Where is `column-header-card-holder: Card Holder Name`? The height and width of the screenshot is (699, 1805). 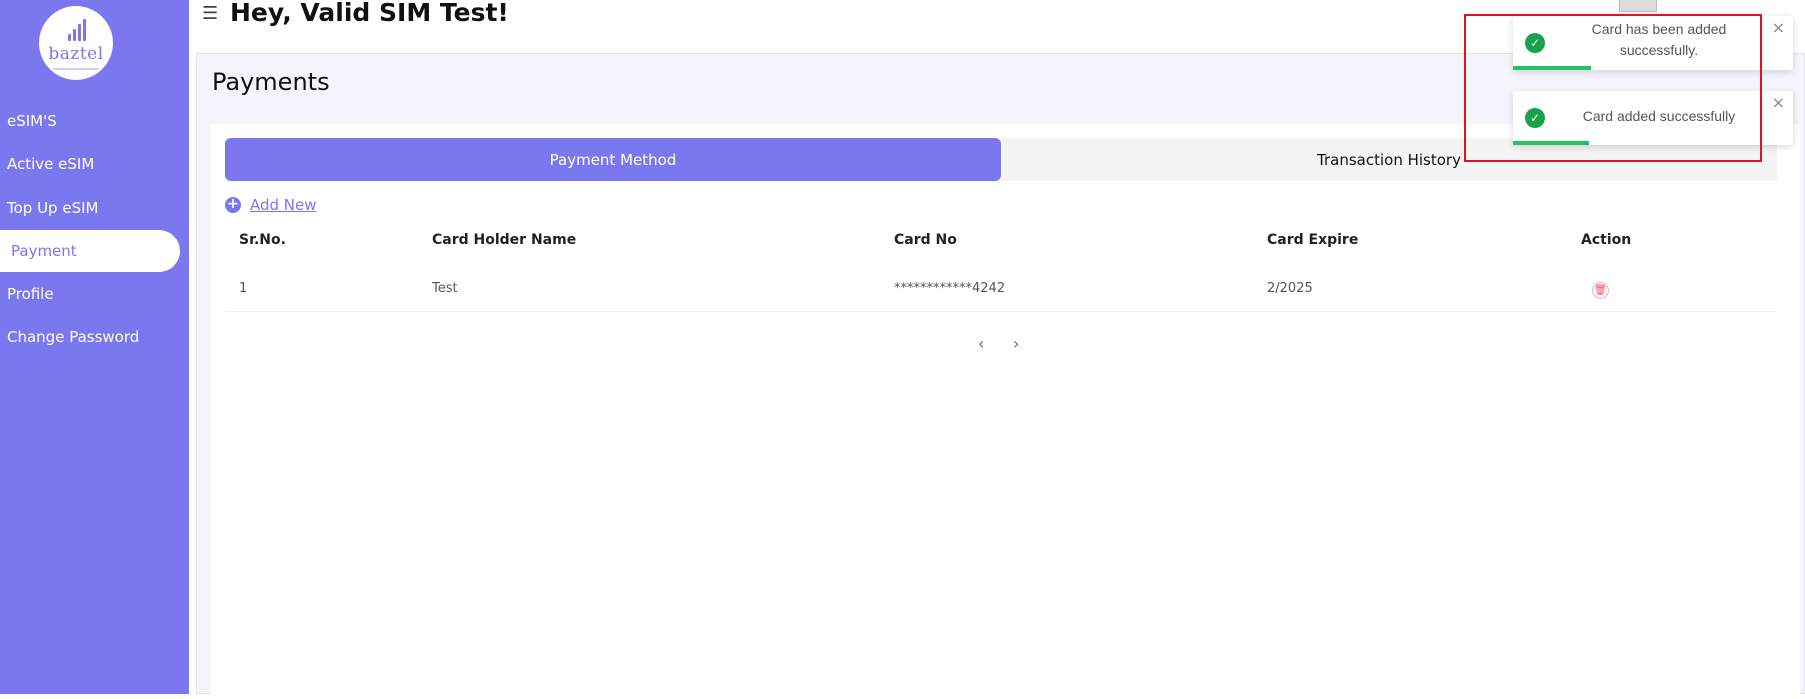 column-header-card-holder: Card Holder Name is located at coordinates (504, 240).